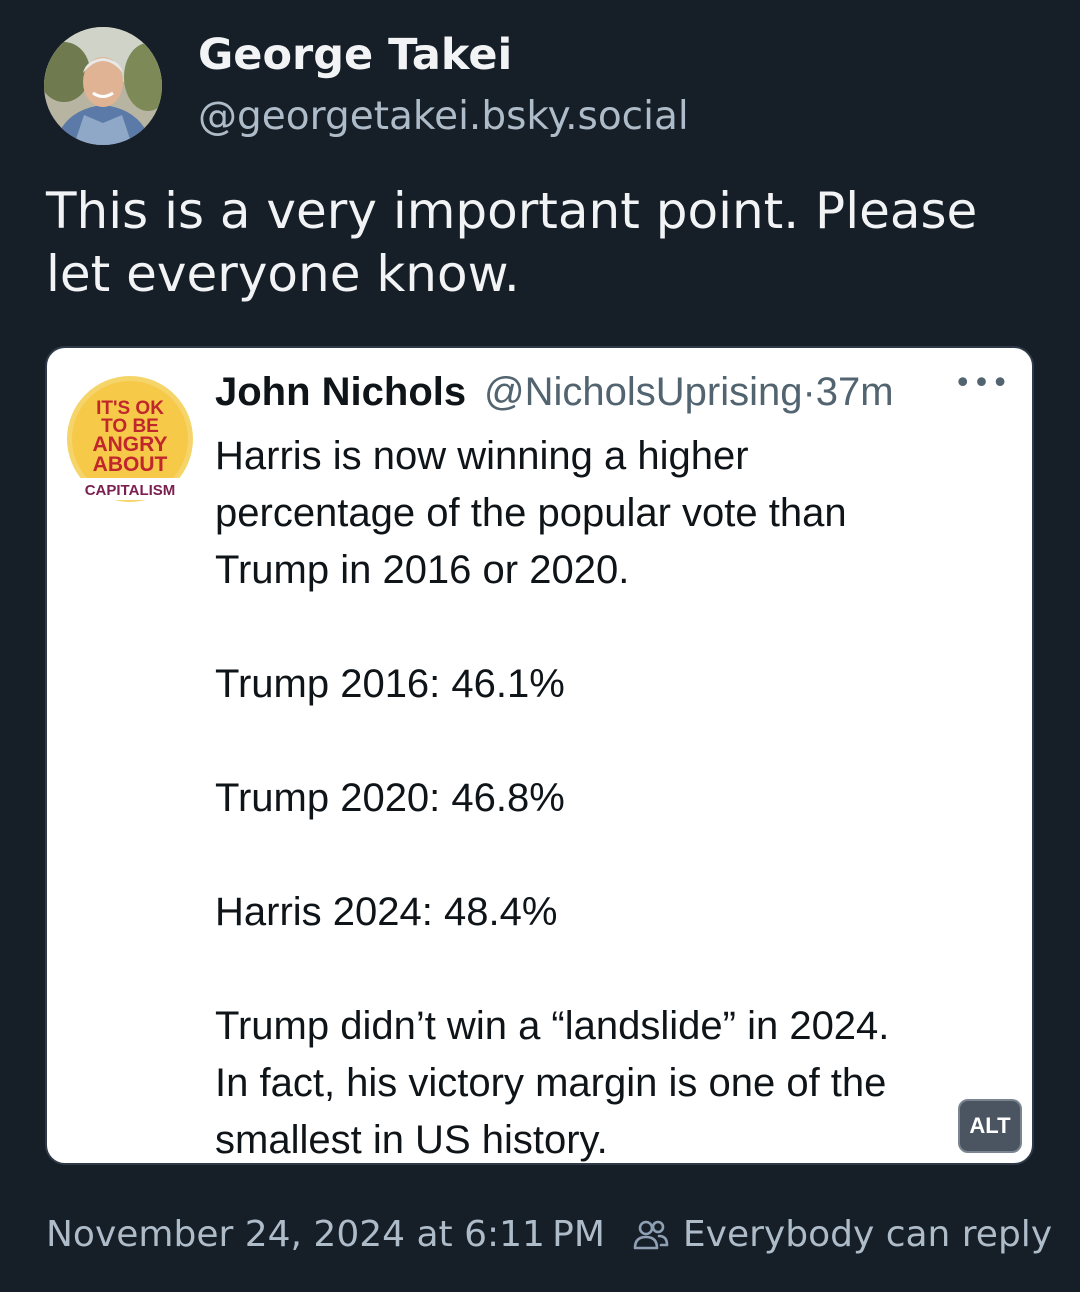 The width and height of the screenshot is (1080, 1292). Describe the element at coordinates (422, 570) in the screenshot. I see `quote-line: Trump in 2016 or 2020.` at that location.